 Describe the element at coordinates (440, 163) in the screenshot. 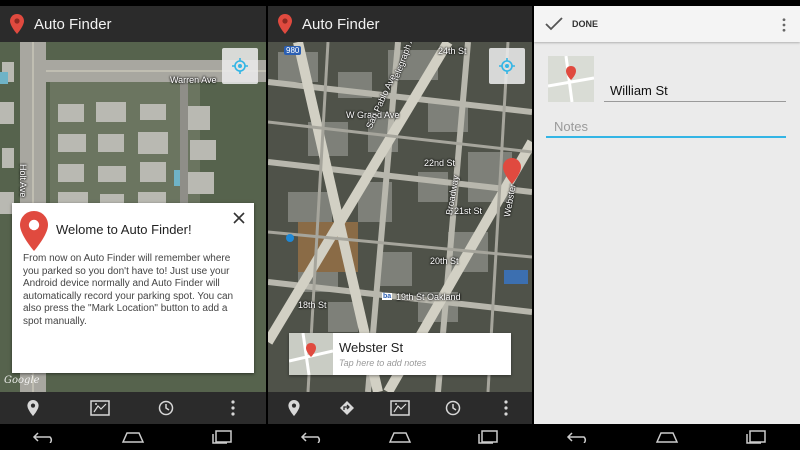

I see `map-label-22nd-st: 22nd St` at that location.